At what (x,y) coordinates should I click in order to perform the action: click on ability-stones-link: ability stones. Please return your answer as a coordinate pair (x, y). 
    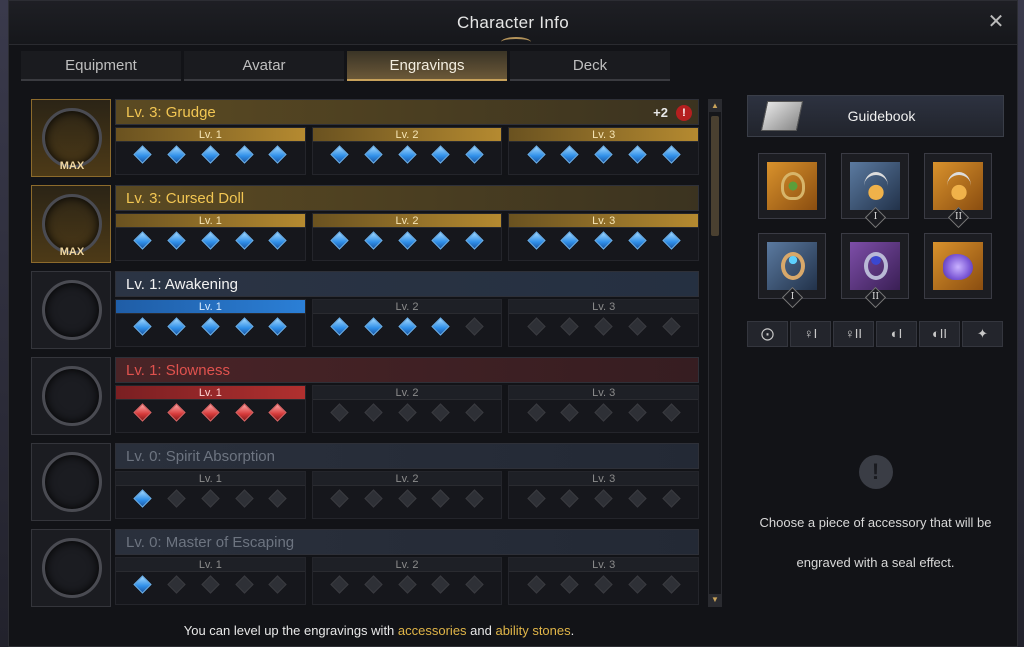
    Looking at the image, I should click on (532, 630).